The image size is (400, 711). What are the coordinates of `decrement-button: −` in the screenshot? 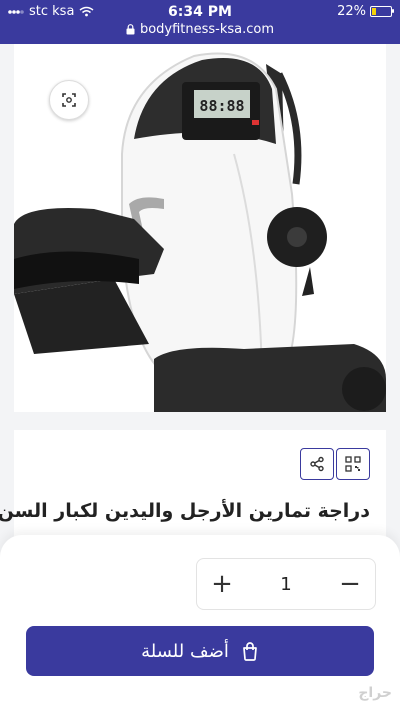 It's located at (350, 584).